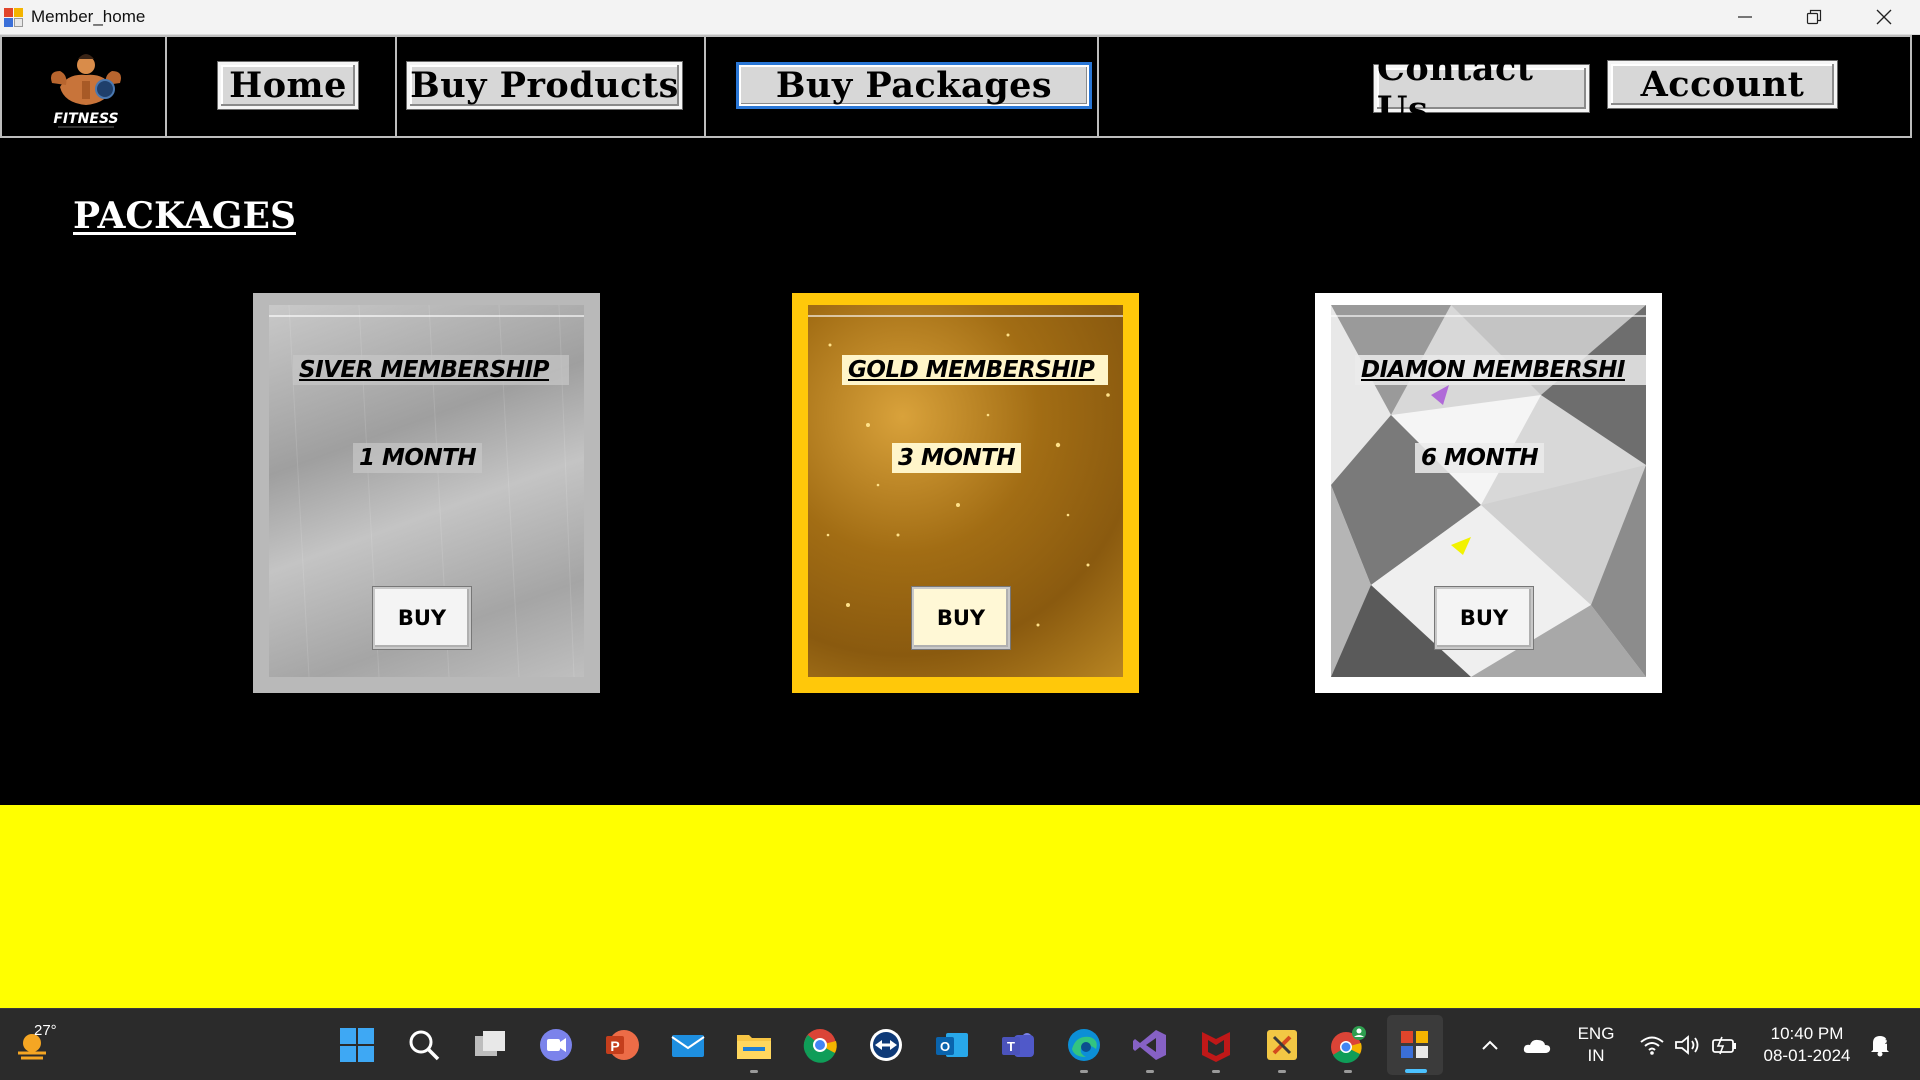 This screenshot has height=1080, width=1920. What do you see at coordinates (1596, 1055) in the screenshot?
I see `region-code: IN` at bounding box center [1596, 1055].